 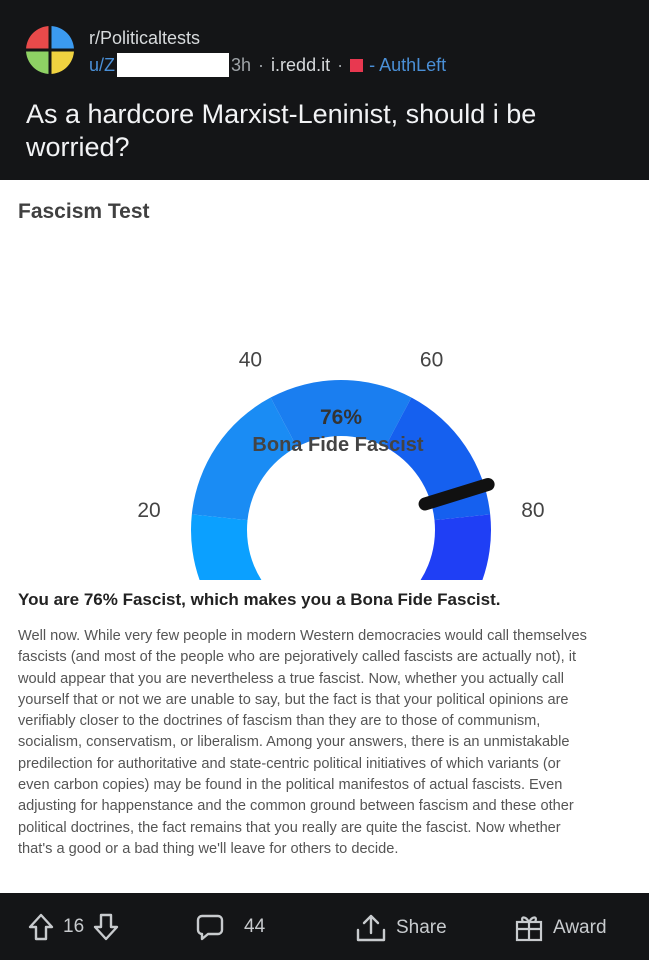 I want to click on vote-group: 16, so click(x=73, y=927).